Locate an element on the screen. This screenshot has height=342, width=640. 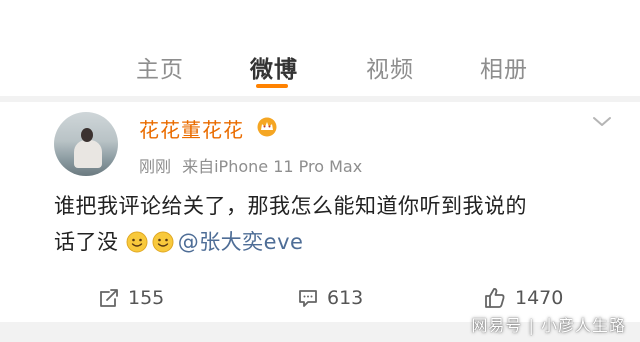
like-button: 1470 is located at coordinates (523, 298).